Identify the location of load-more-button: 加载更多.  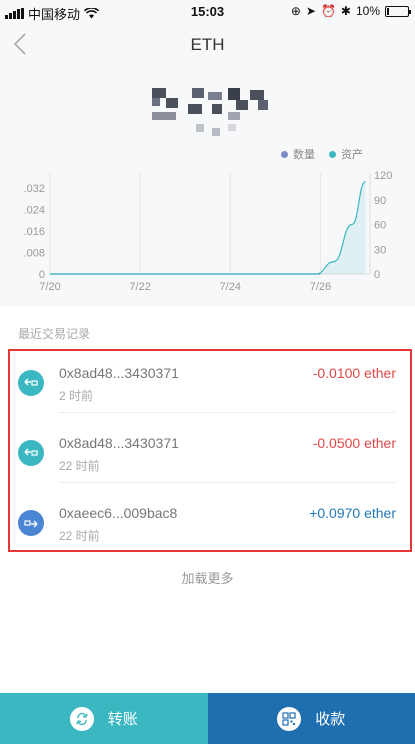
(207, 577).